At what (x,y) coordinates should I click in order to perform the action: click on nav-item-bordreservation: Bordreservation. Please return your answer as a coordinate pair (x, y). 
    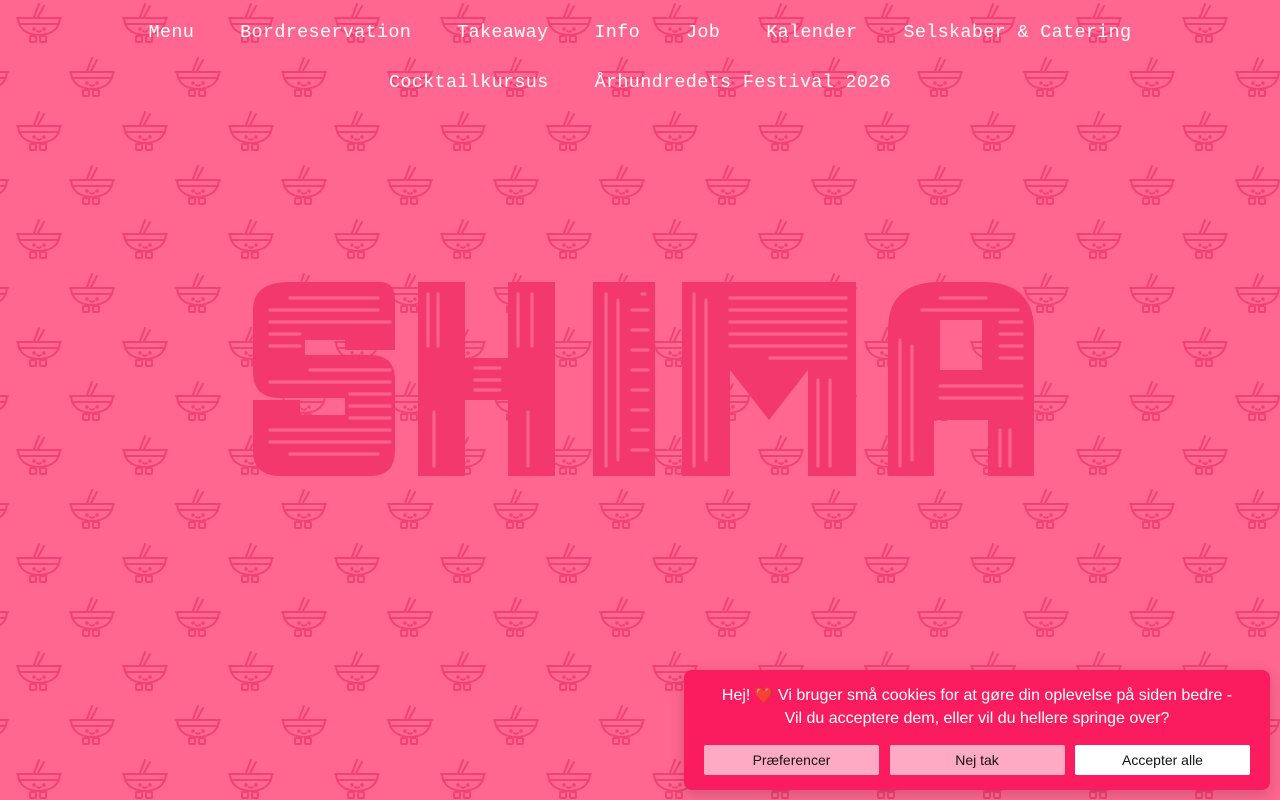
    Looking at the image, I should click on (325, 33).